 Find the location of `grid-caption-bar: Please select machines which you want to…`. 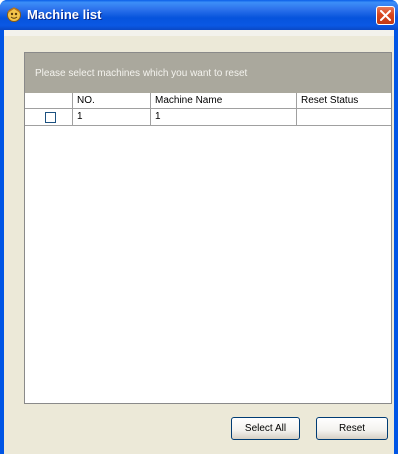

grid-caption-bar: Please select machines which you want to… is located at coordinates (208, 73).